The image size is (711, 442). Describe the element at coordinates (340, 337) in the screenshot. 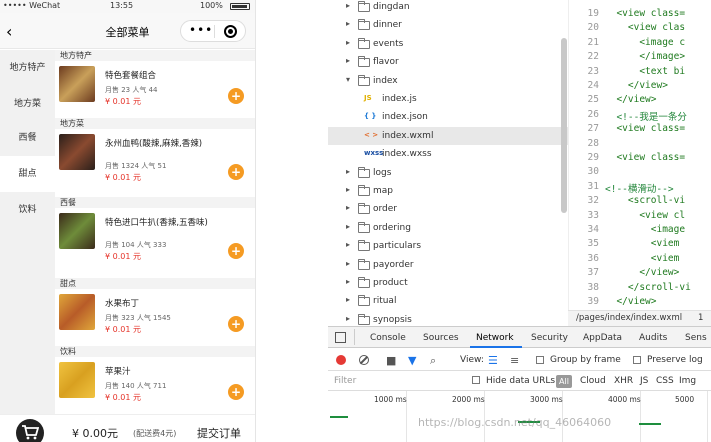

I see `inspect-element-icon` at that location.